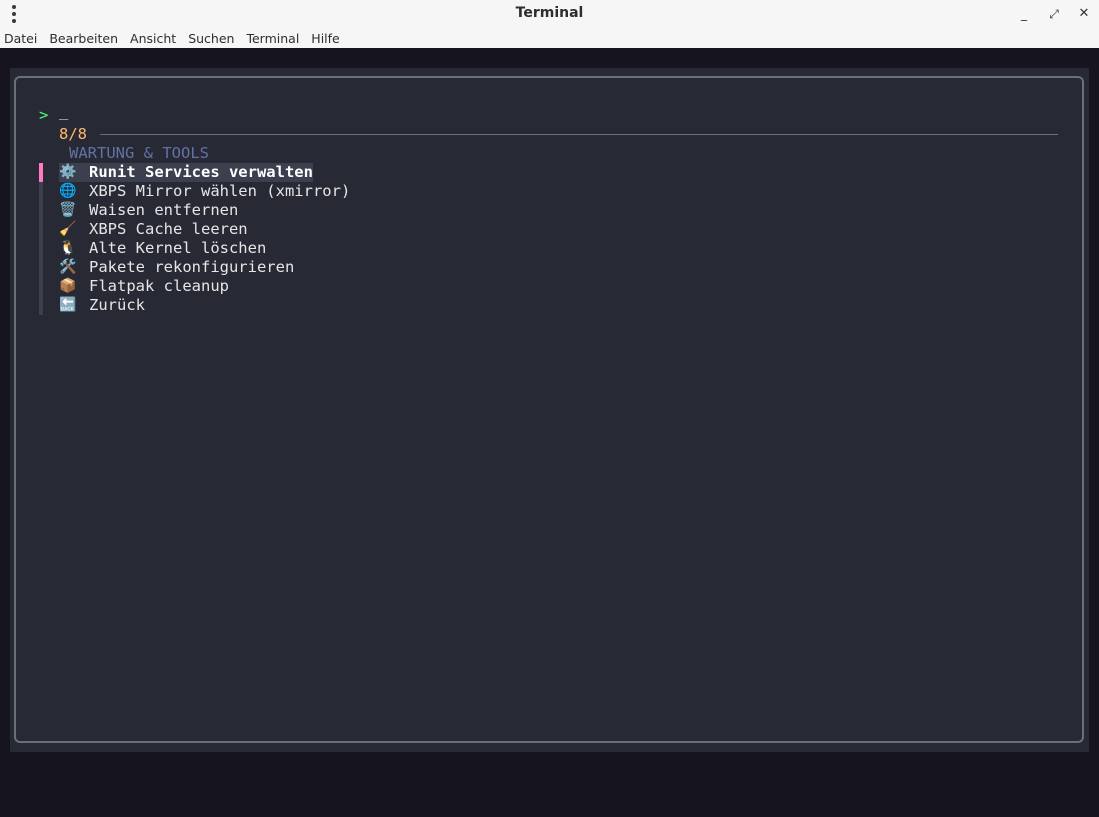  What do you see at coordinates (204, 305) in the screenshot?
I see `list-item: 🔙 Zurück` at bounding box center [204, 305].